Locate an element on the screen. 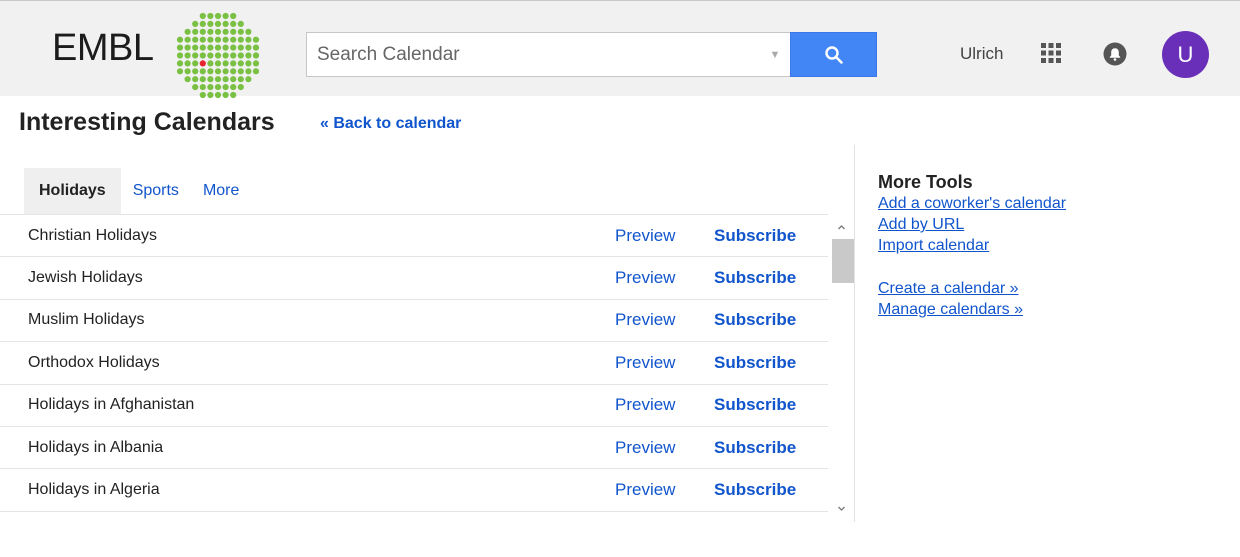 The height and width of the screenshot is (557, 1240). embl-logo-text: EMBL is located at coordinates (103, 48).